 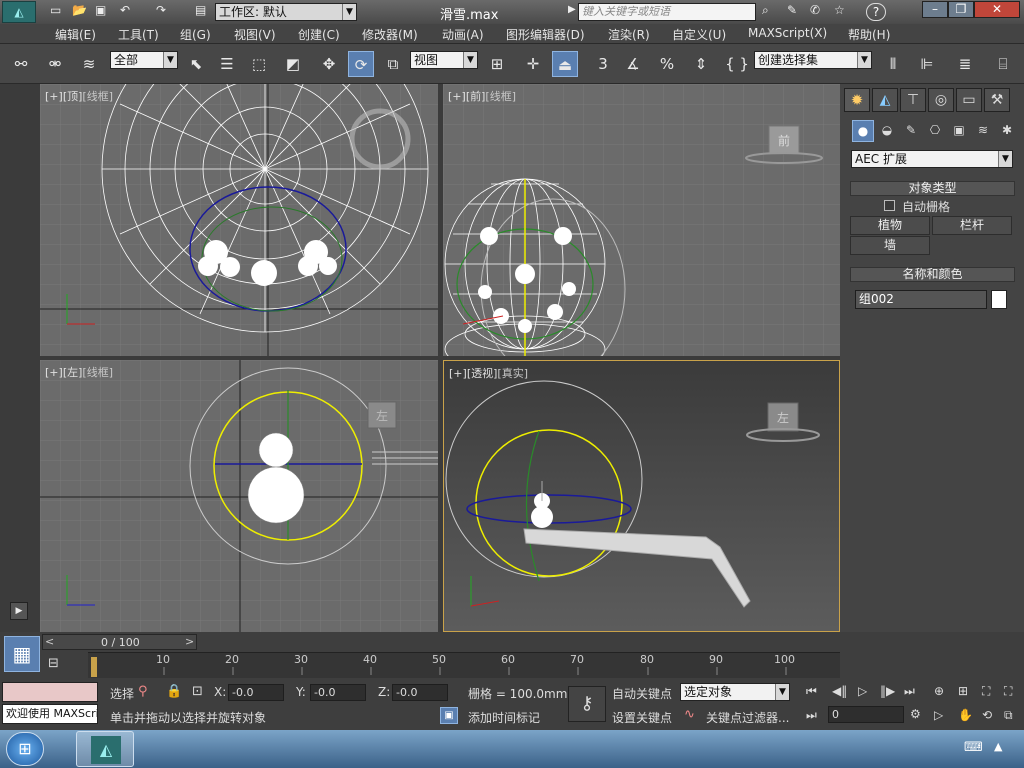 I want to click on current-frame-field: 0, so click(x=866, y=714).